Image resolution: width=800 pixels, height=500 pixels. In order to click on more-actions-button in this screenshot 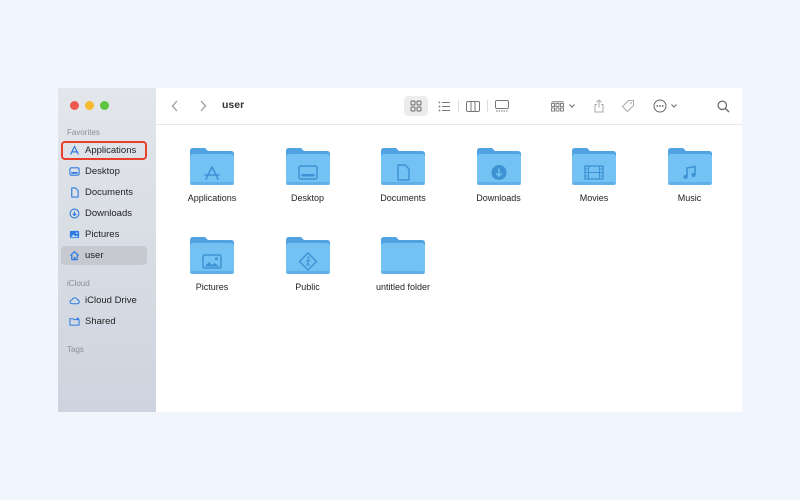, I will do `click(665, 106)`.